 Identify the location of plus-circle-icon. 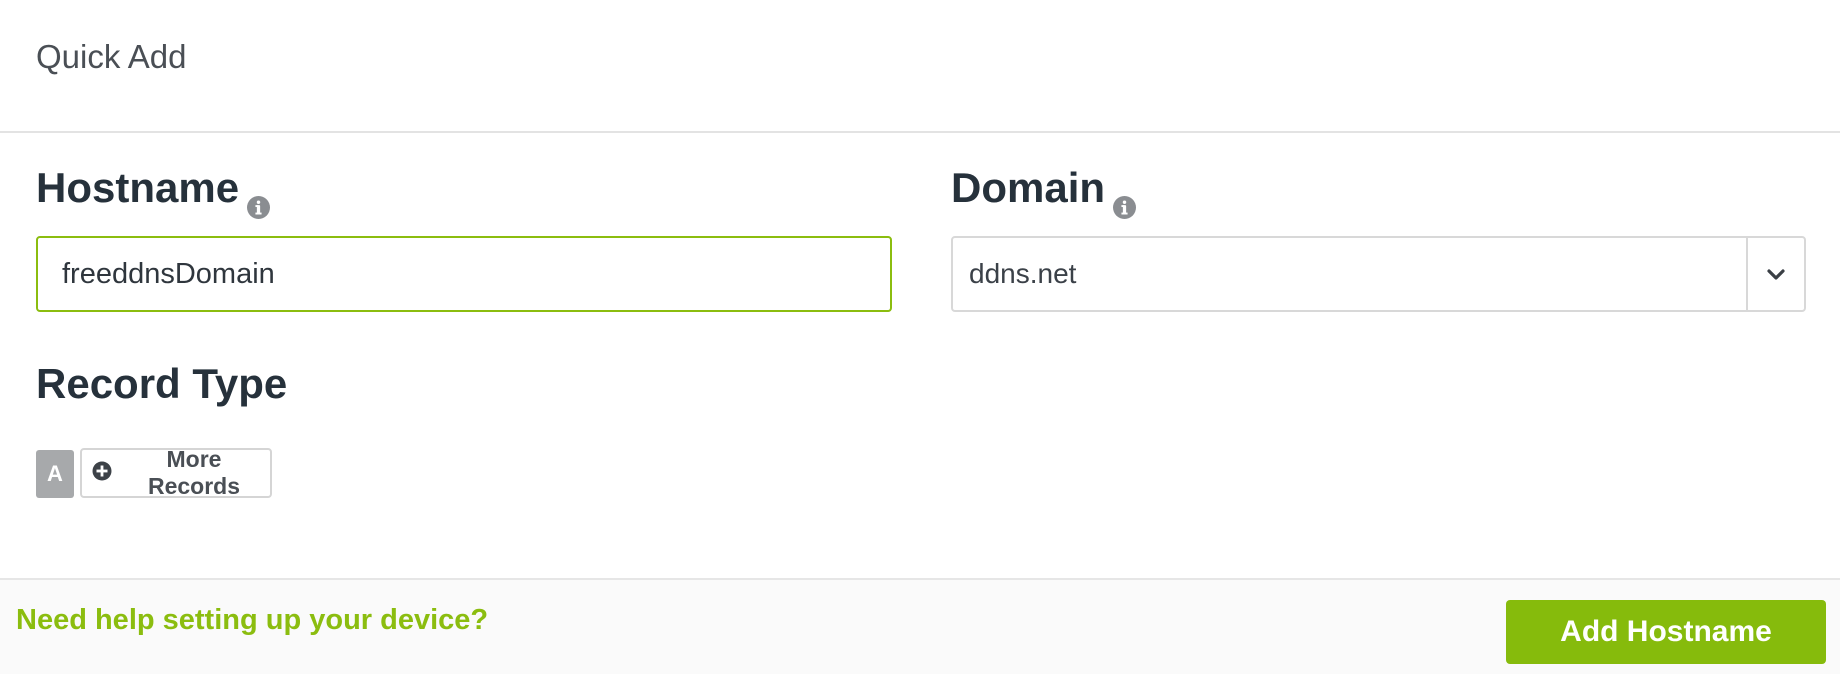
(102, 473).